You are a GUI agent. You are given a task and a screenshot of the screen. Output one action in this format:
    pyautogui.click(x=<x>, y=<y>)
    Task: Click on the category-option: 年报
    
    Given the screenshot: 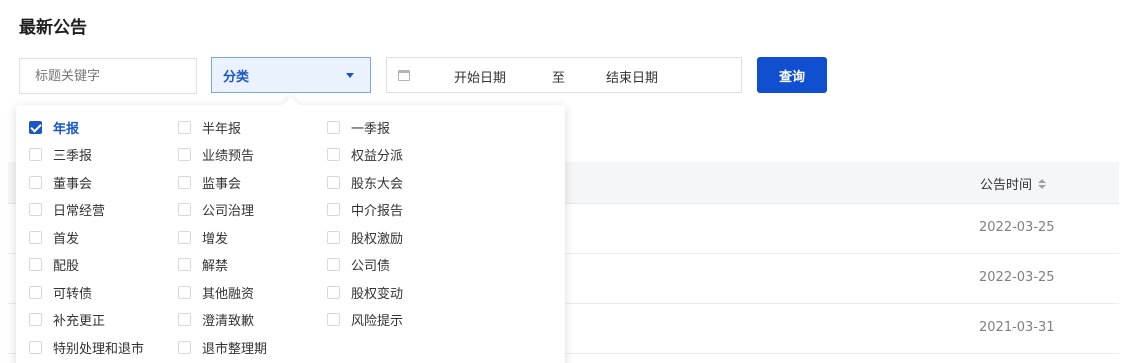 What is the action you would take?
    pyautogui.click(x=54, y=128)
    